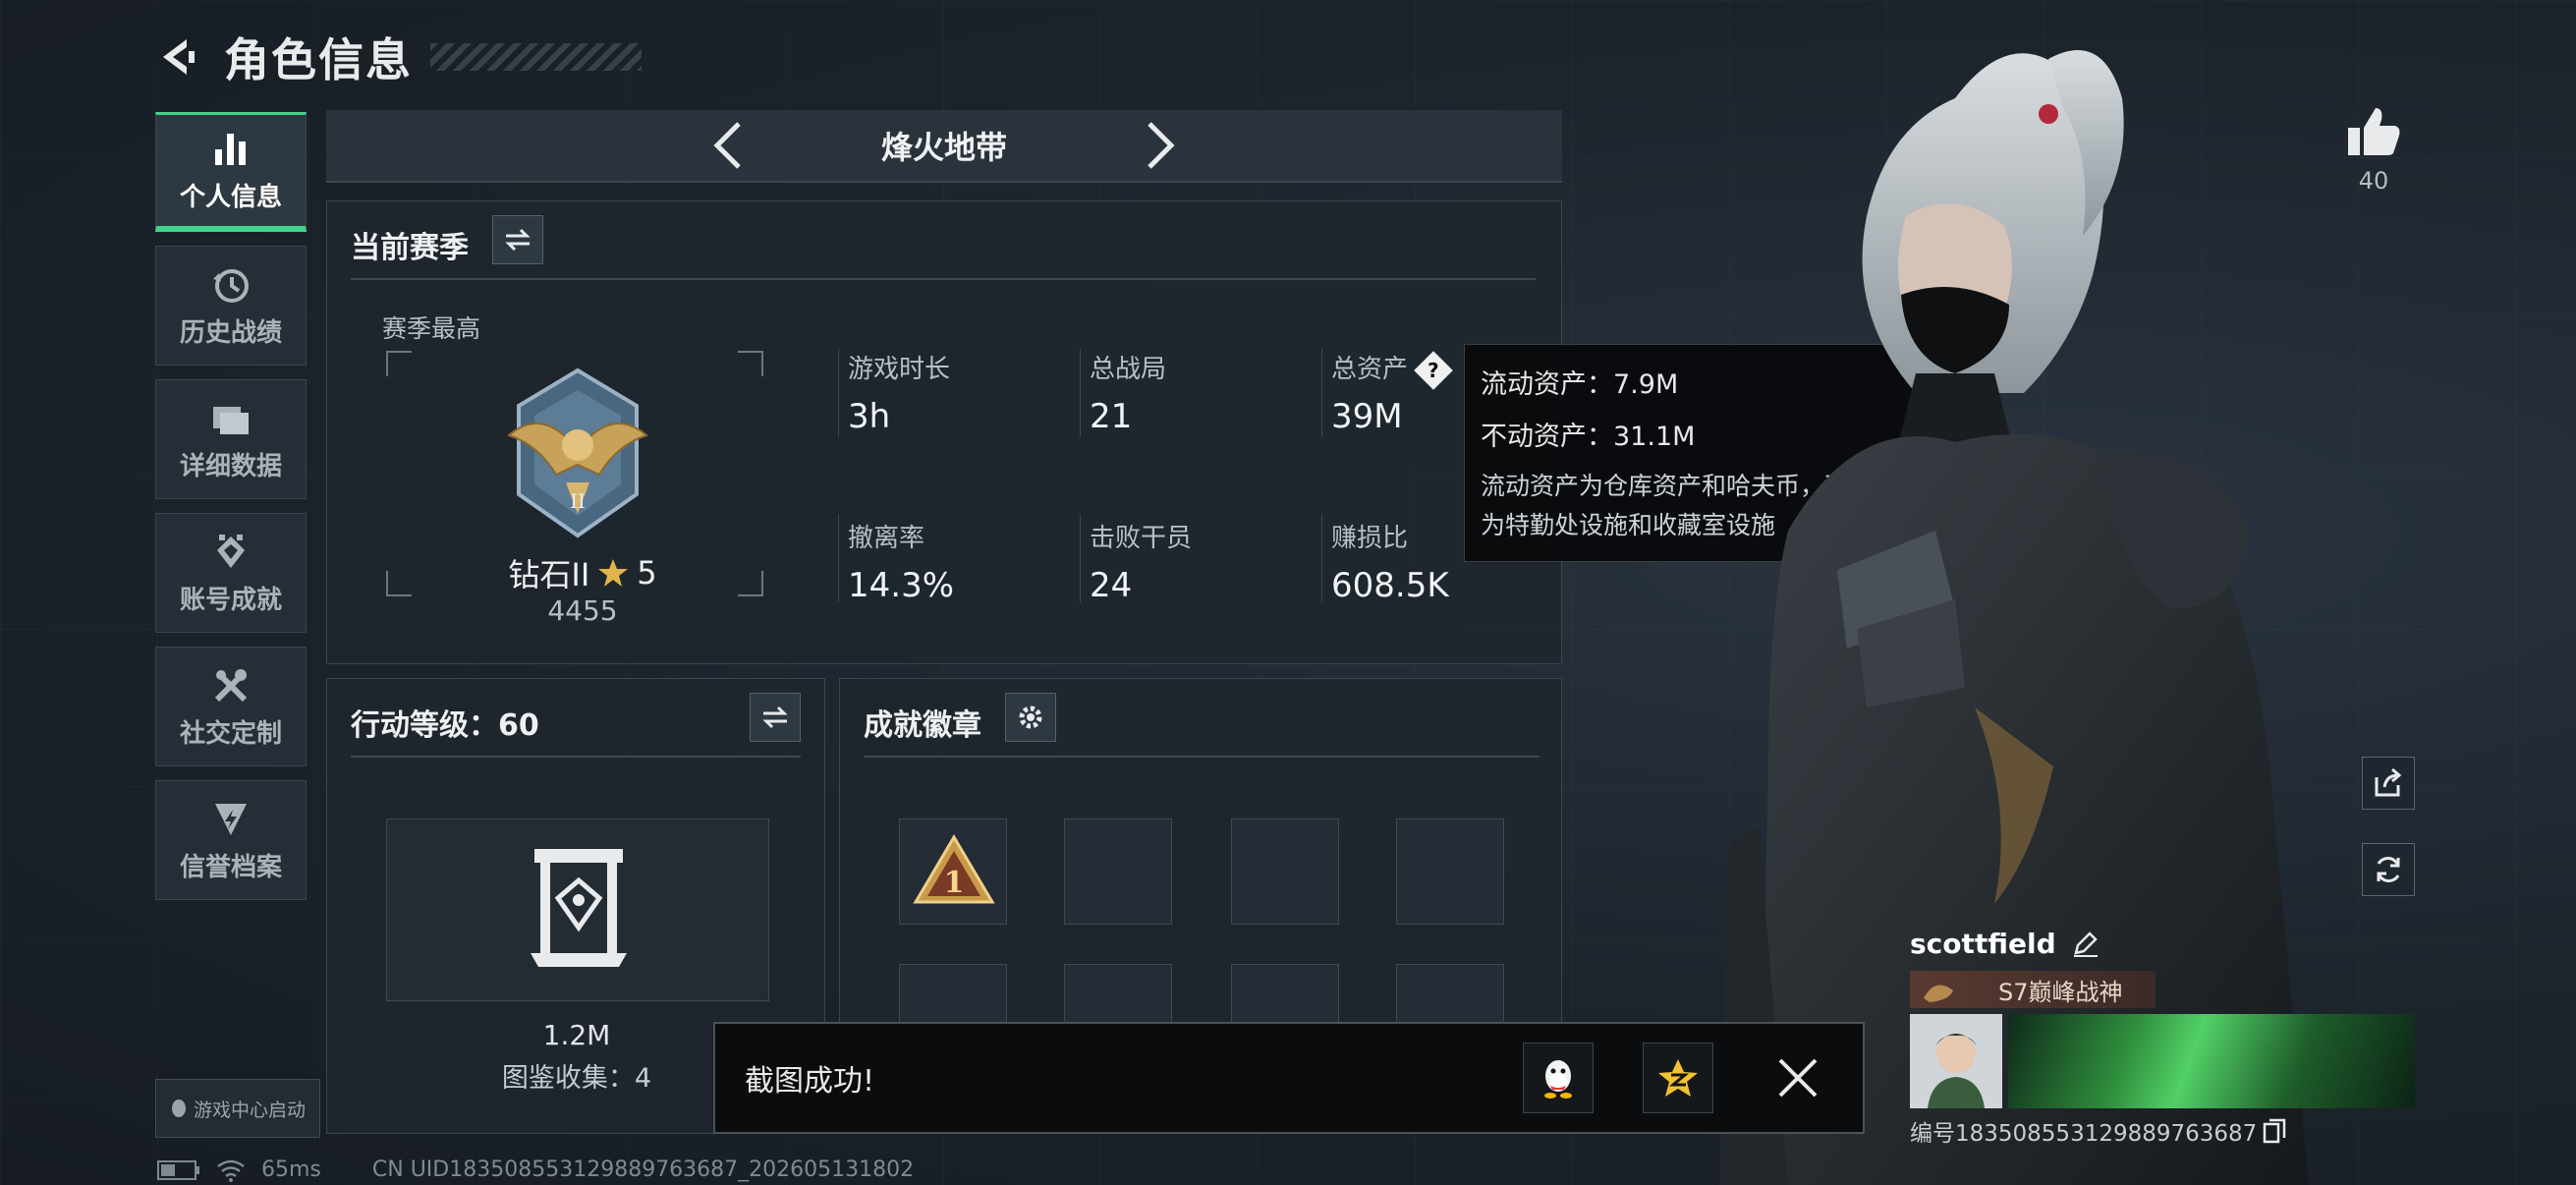 The height and width of the screenshot is (1185, 2576). Describe the element at coordinates (2374, 132) in the screenshot. I see `thumbs-up-icon` at that location.